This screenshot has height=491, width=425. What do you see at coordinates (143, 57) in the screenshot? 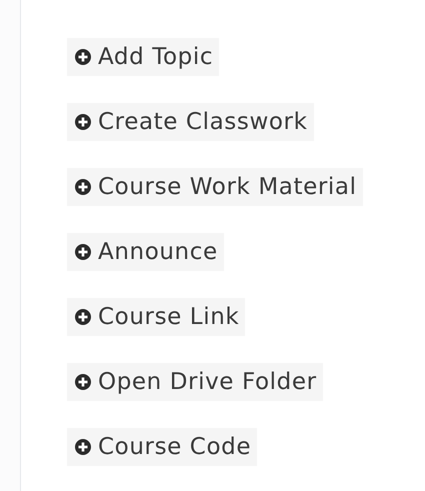
I see `menu-item: Add Topic` at bounding box center [143, 57].